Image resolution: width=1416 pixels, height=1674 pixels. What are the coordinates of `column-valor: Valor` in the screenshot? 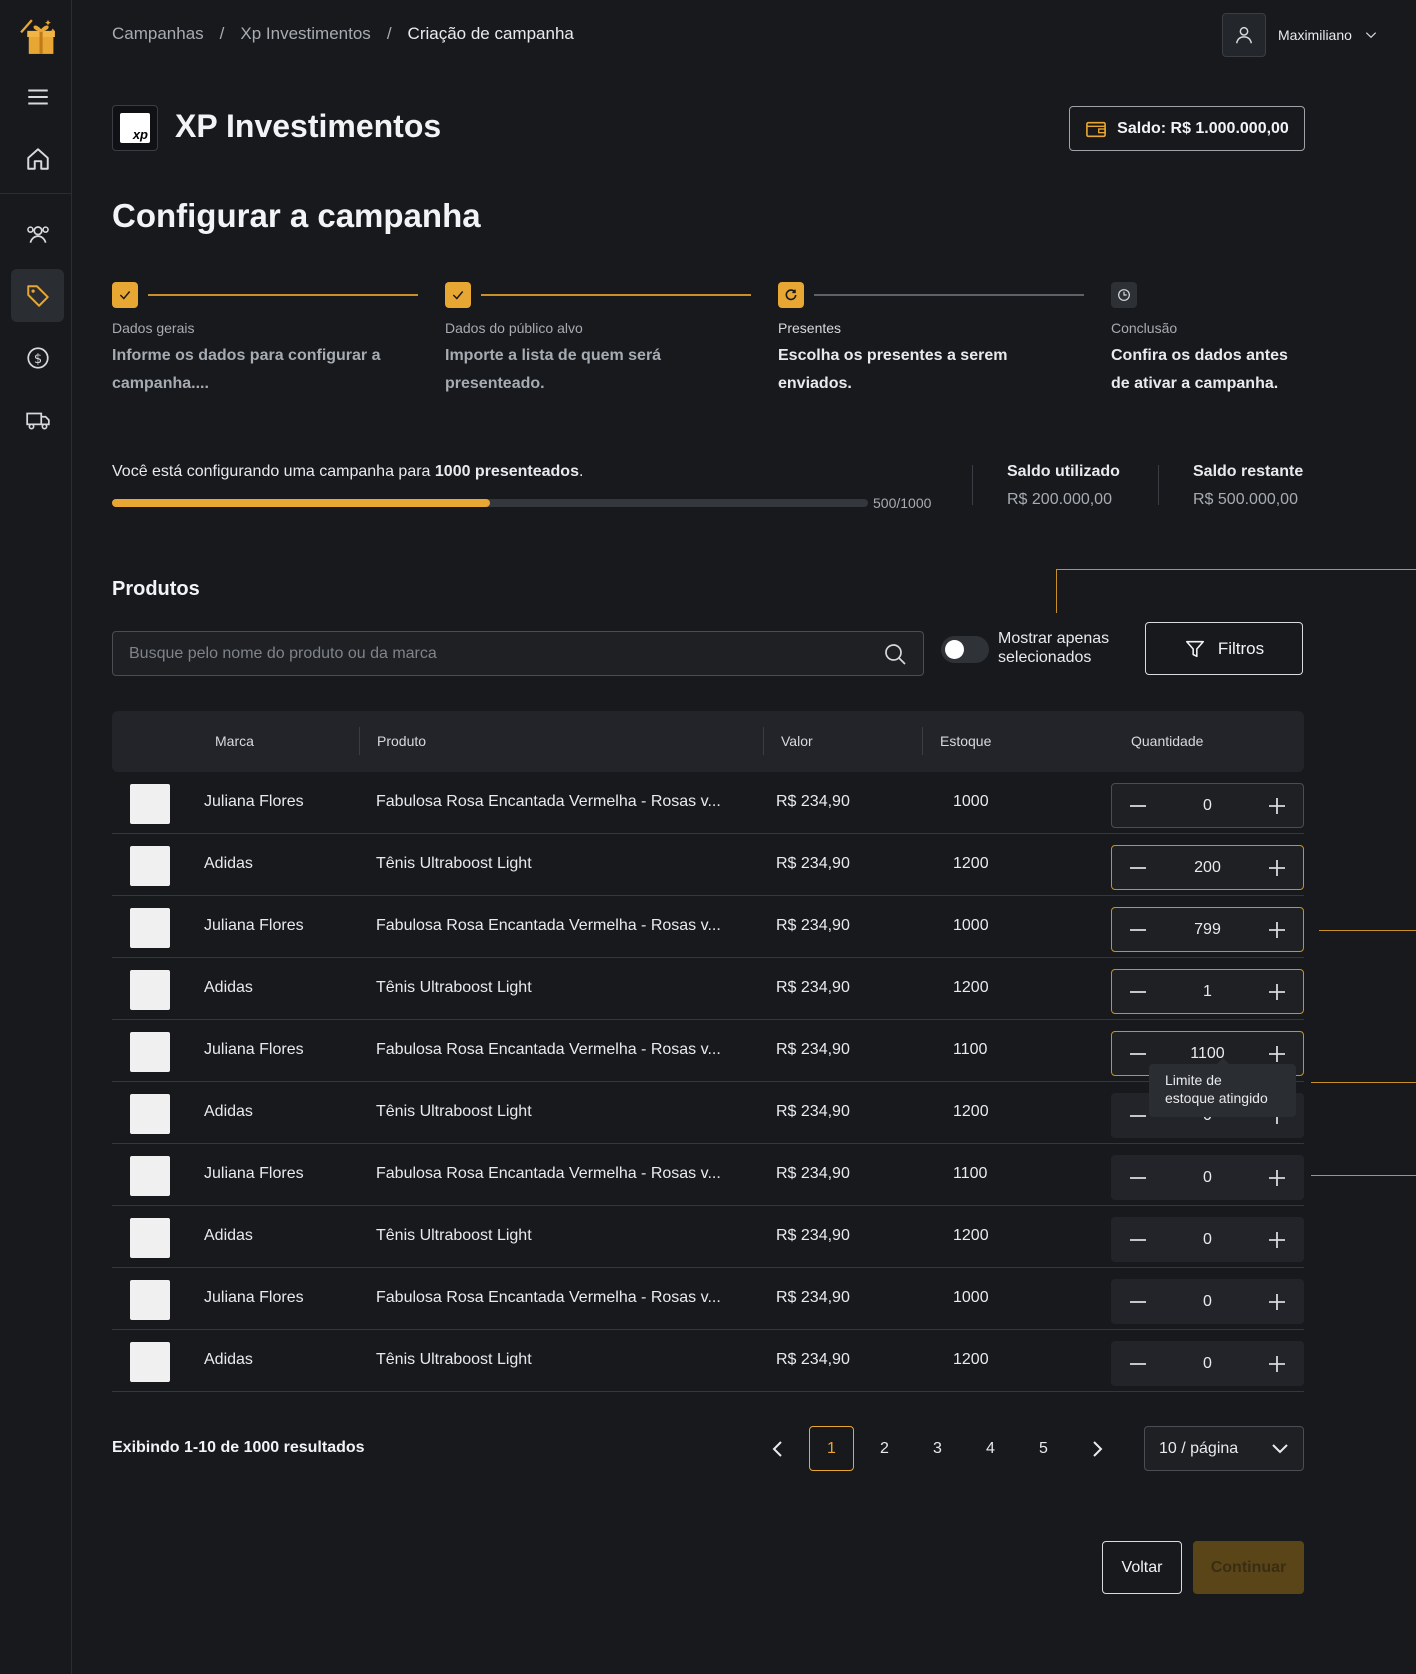 It's located at (797, 741).